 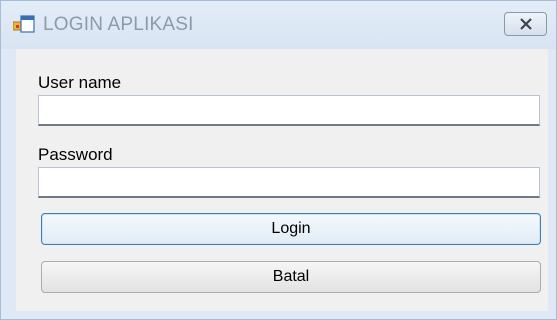 What do you see at coordinates (23, 25) in the screenshot?
I see `app-window-icon` at bounding box center [23, 25].